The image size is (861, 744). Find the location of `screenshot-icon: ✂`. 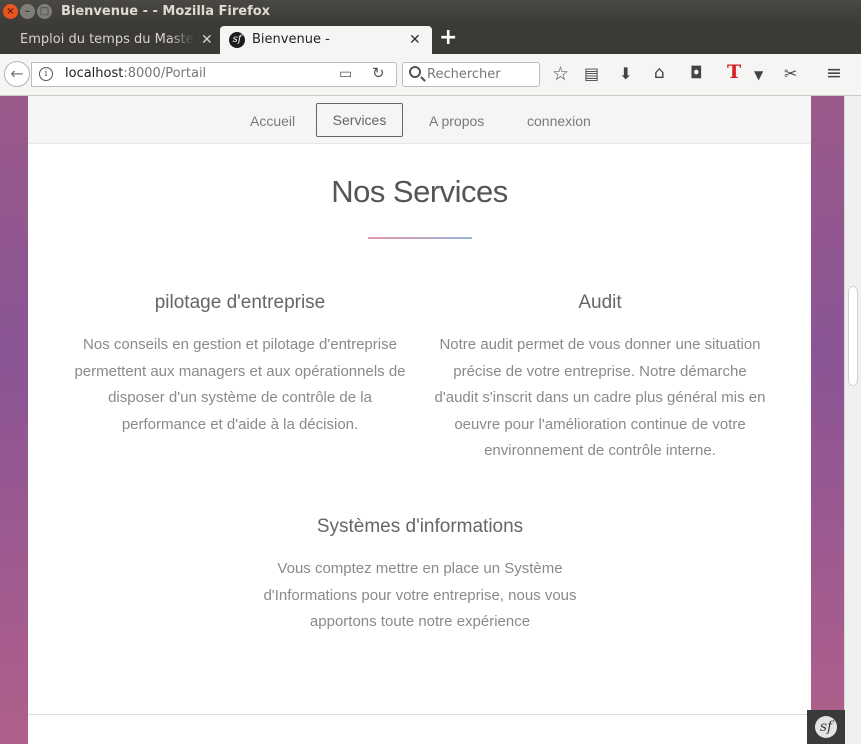

screenshot-icon: ✂ is located at coordinates (790, 74).